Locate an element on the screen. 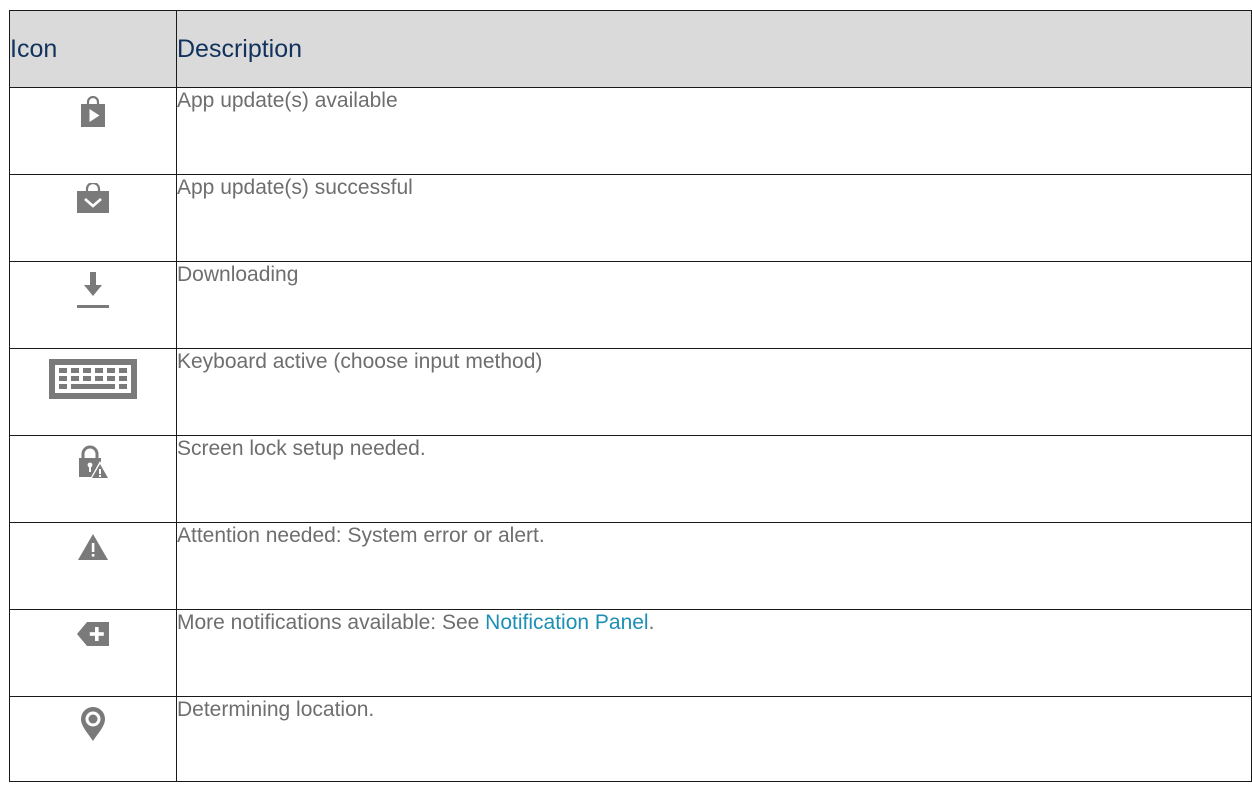 This screenshot has height=809, width=1252. description-column-header: Description is located at coordinates (714, 49).